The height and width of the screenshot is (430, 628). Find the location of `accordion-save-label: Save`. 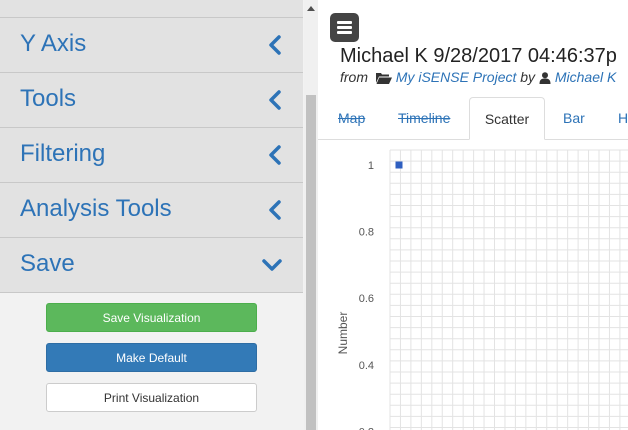

accordion-save-label: Save is located at coordinates (47, 263).